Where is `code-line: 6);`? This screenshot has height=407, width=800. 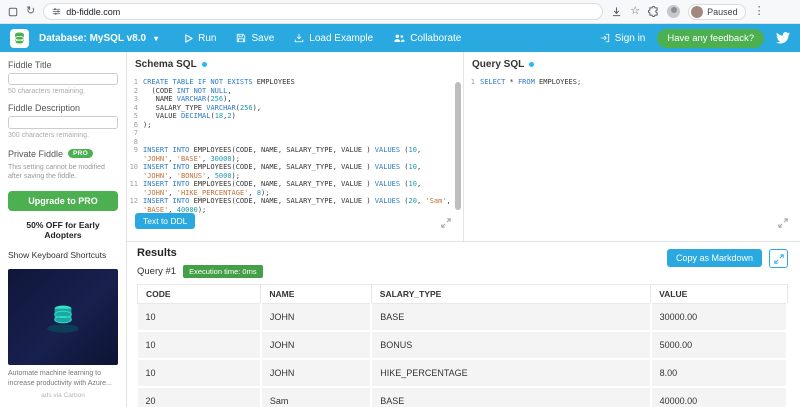 code-line: 6); is located at coordinates (289, 125).